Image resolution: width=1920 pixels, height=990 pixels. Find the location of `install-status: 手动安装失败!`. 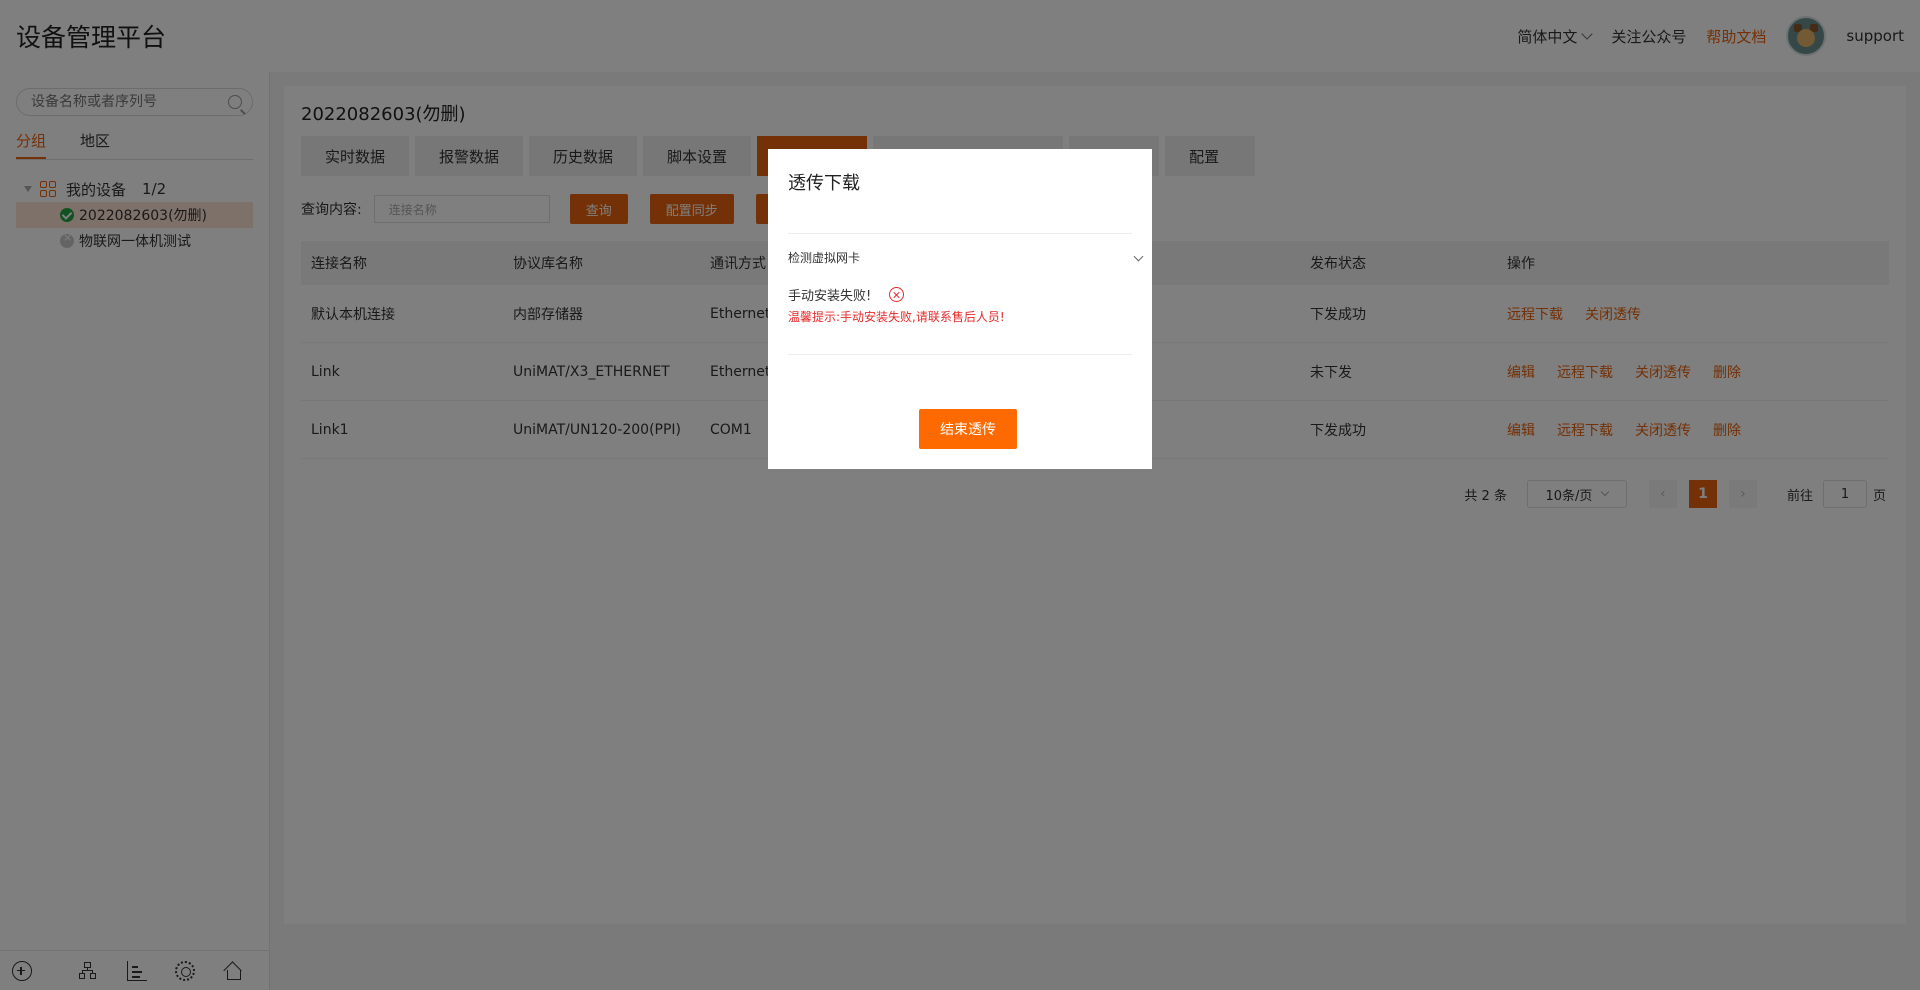

install-status: 手动安装失败! is located at coordinates (846, 294).